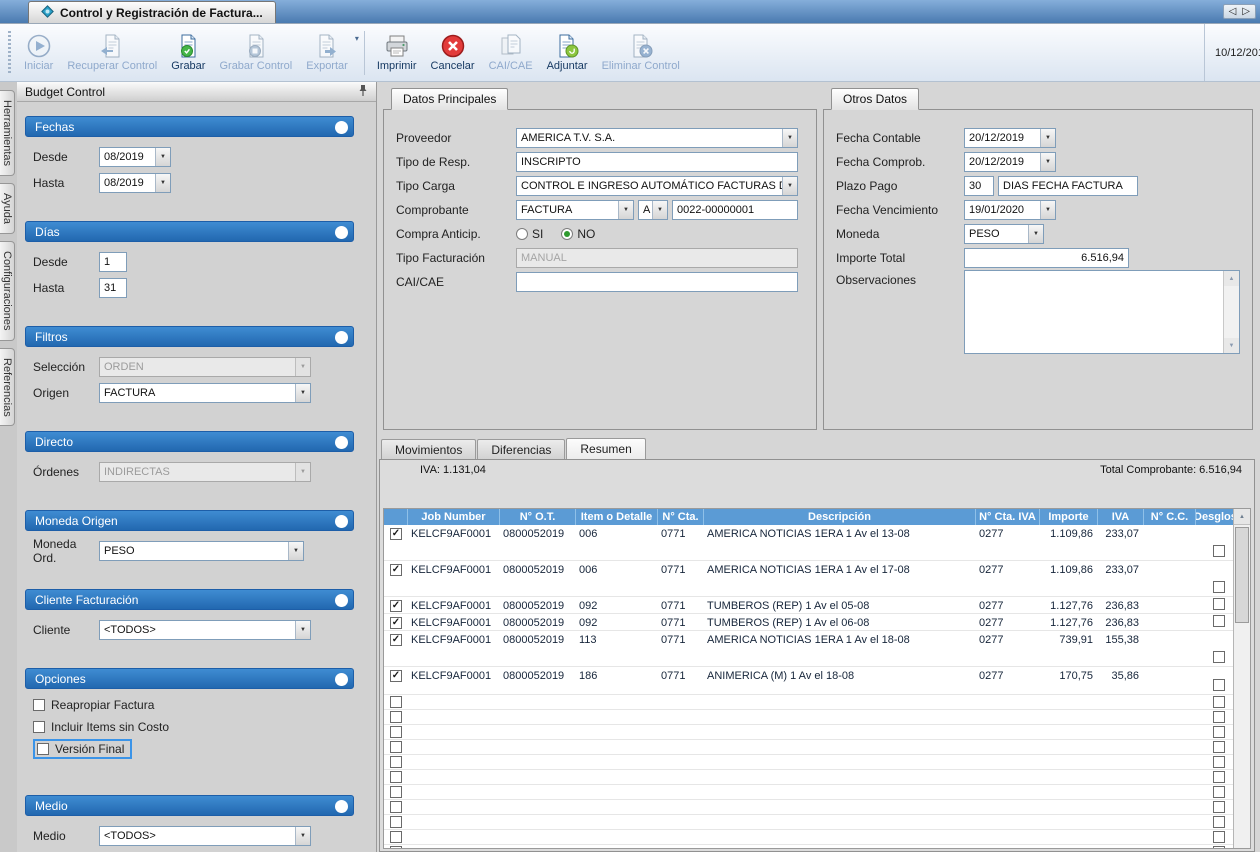 This screenshot has width=1260, height=852. What do you see at coordinates (39, 705) in the screenshot?
I see `reapropiar-factura-checkbox` at bounding box center [39, 705].